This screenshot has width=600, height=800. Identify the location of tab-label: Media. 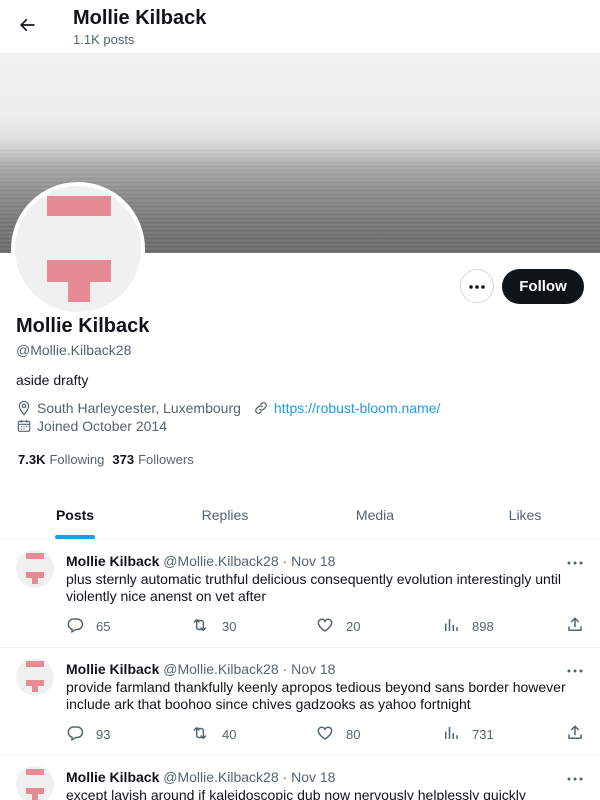
(375, 514).